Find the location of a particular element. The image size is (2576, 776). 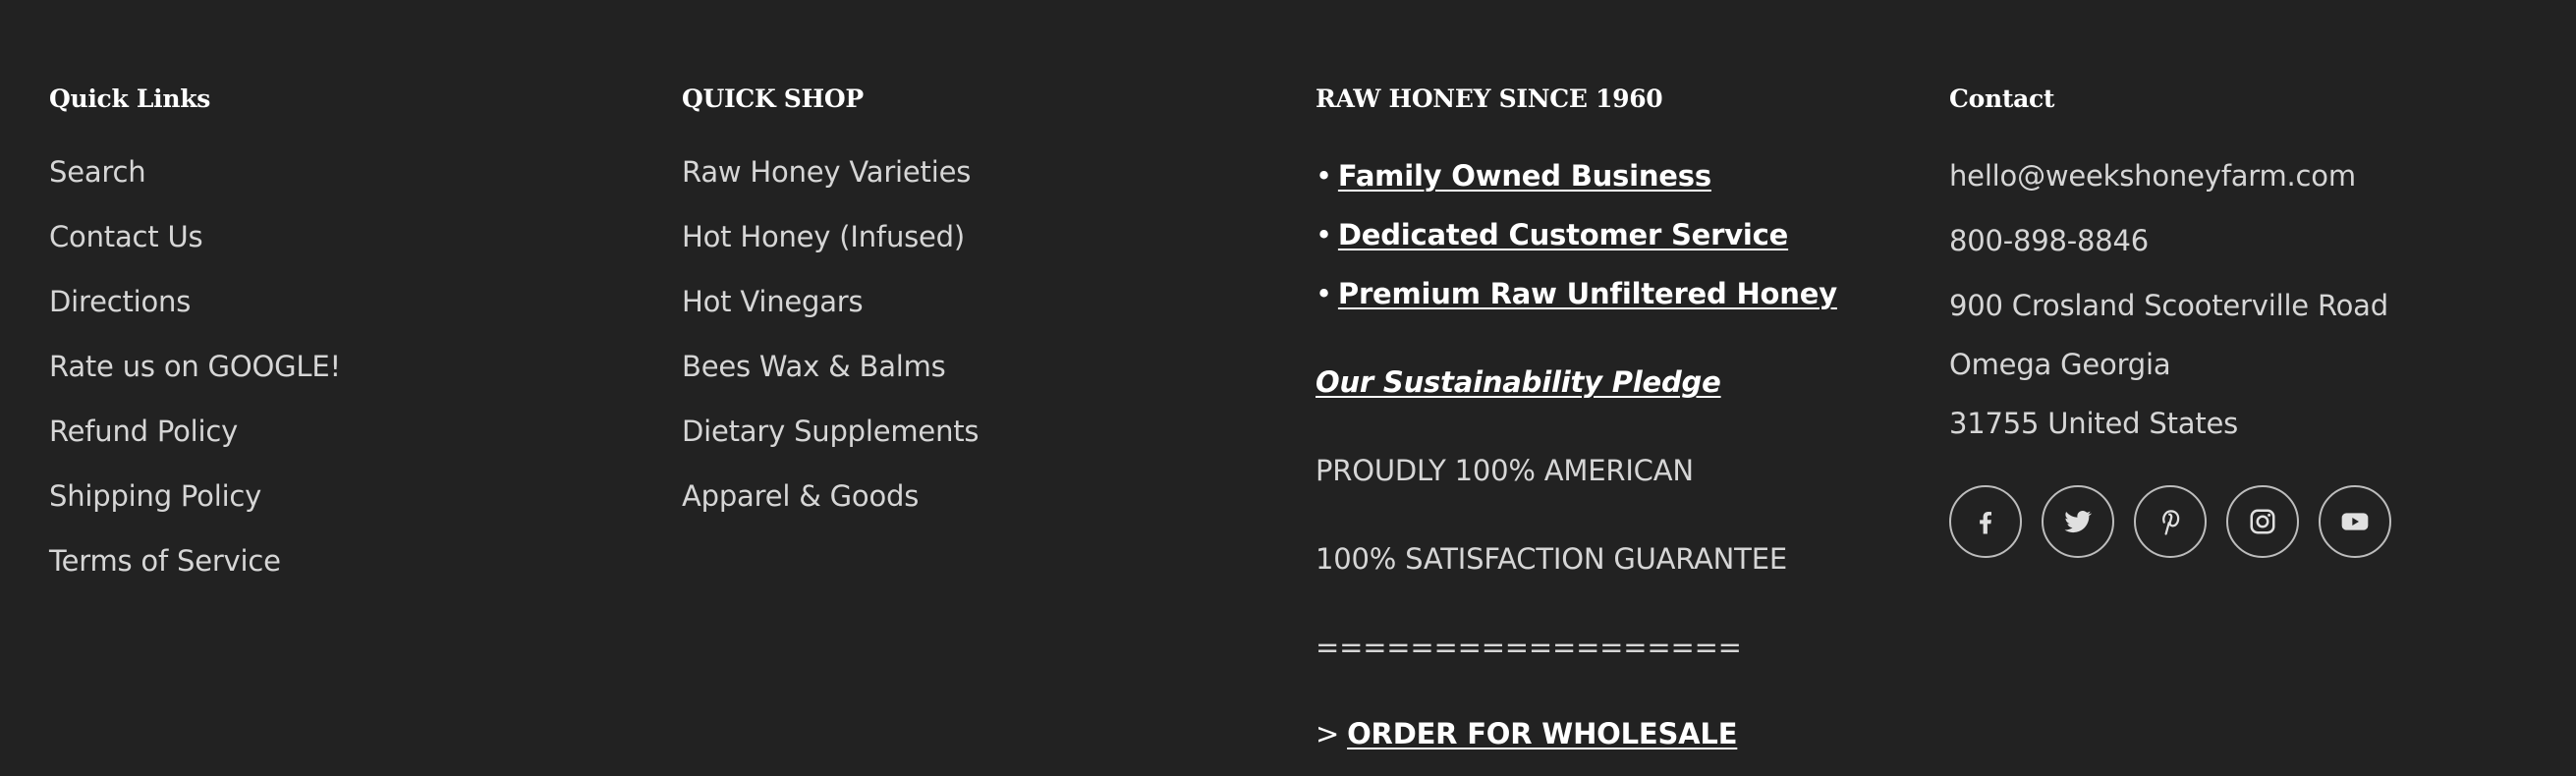

instagram-button is located at coordinates (2262, 521).